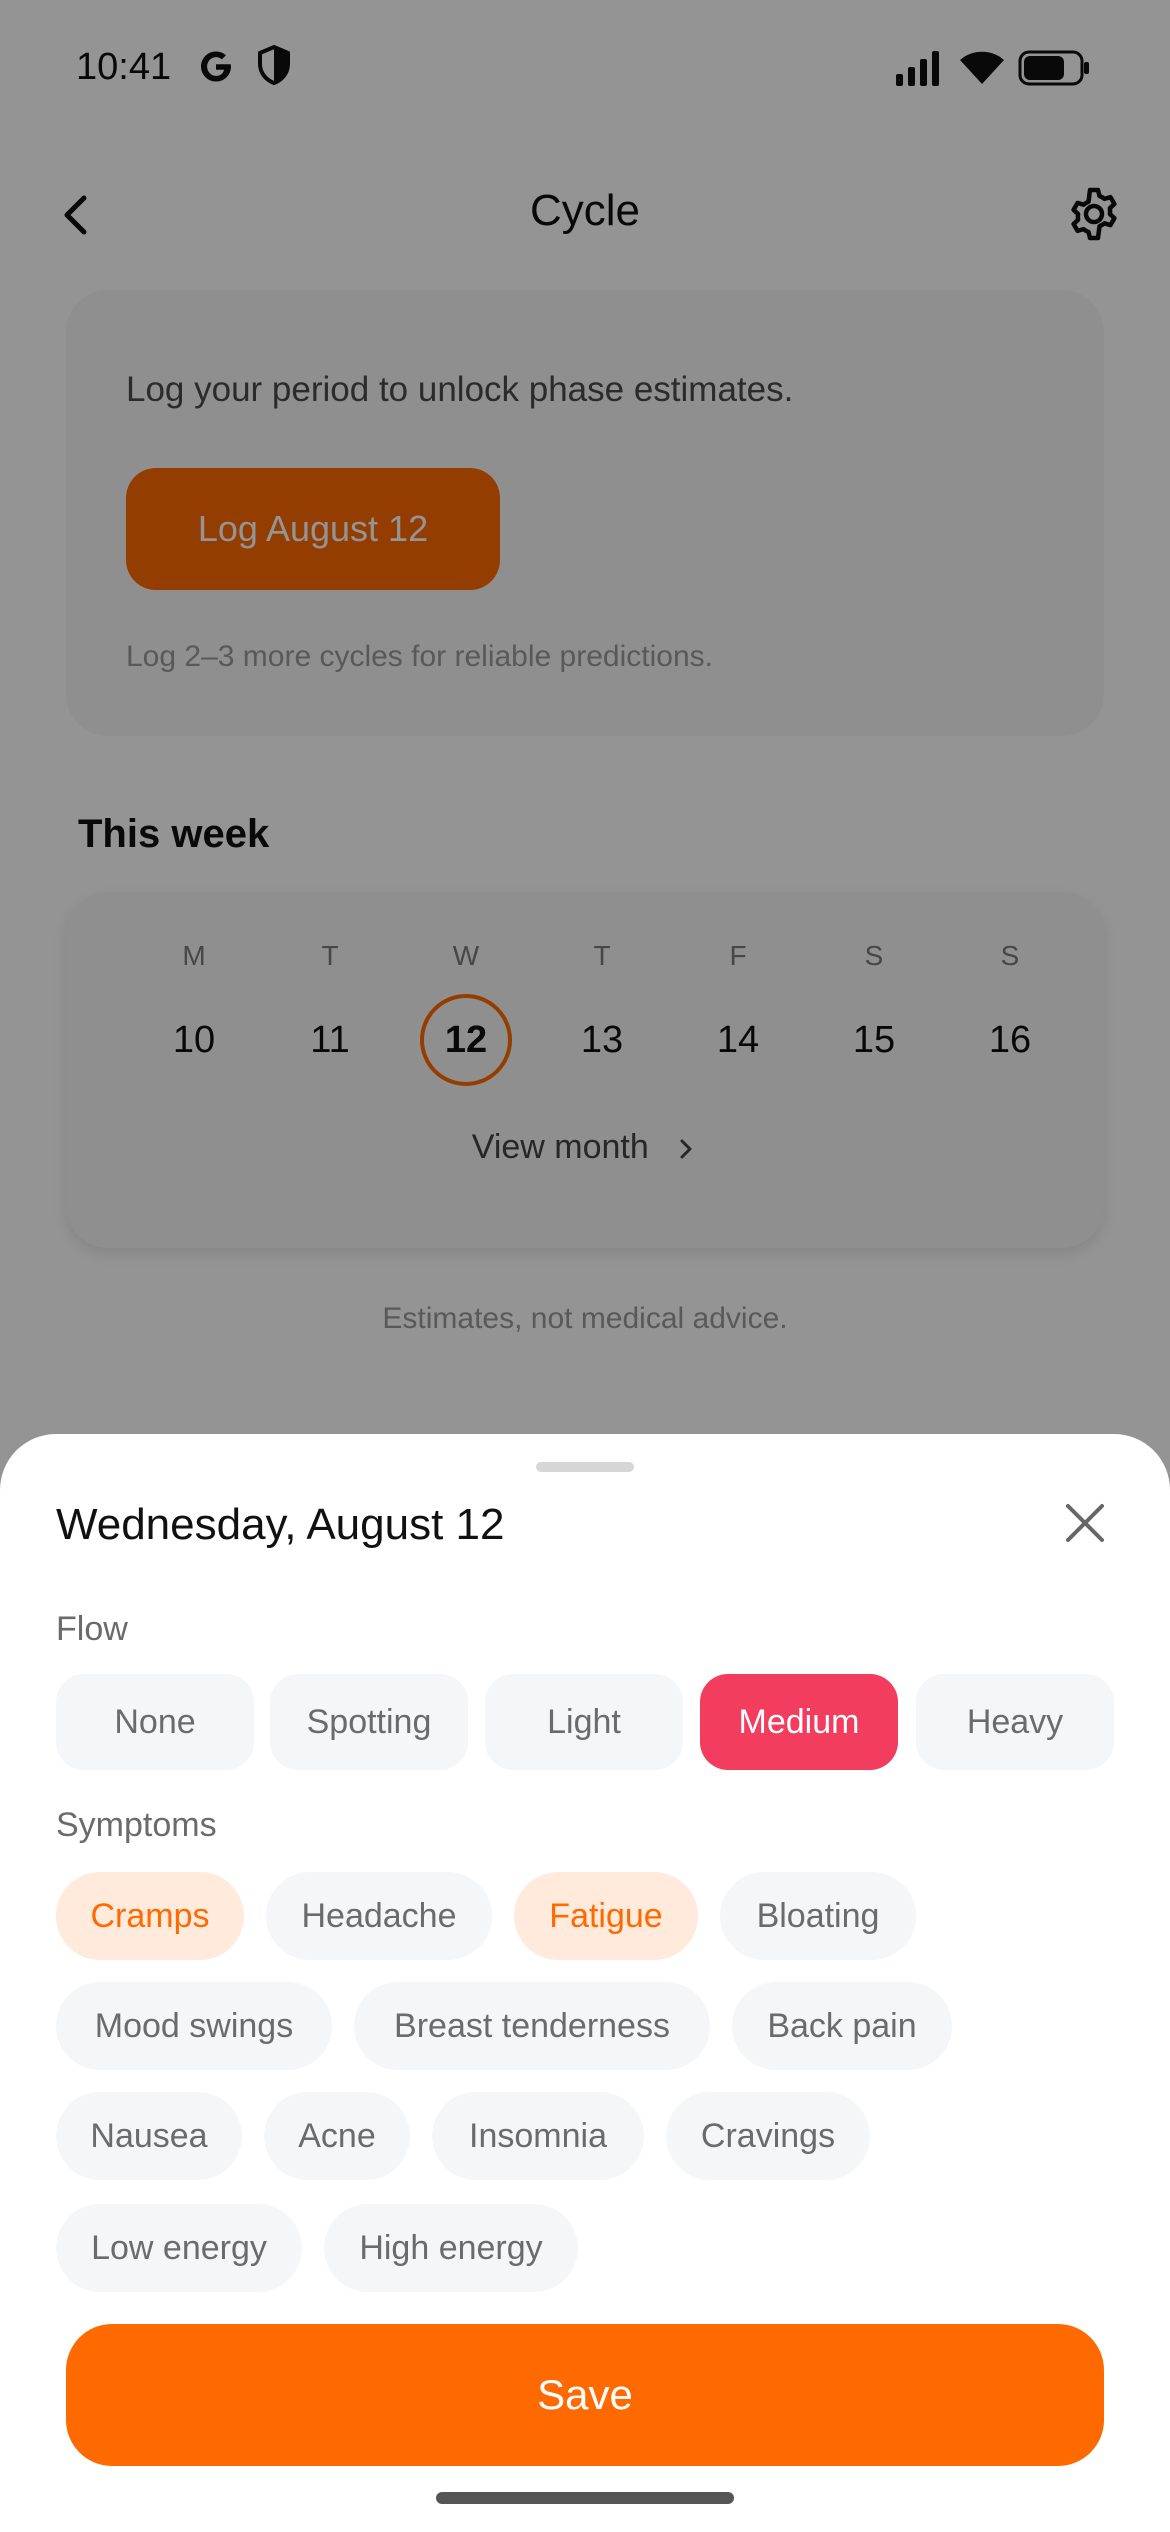  Describe the element at coordinates (337, 2136) in the screenshot. I see `symptom-chip-acne: Acne` at that location.